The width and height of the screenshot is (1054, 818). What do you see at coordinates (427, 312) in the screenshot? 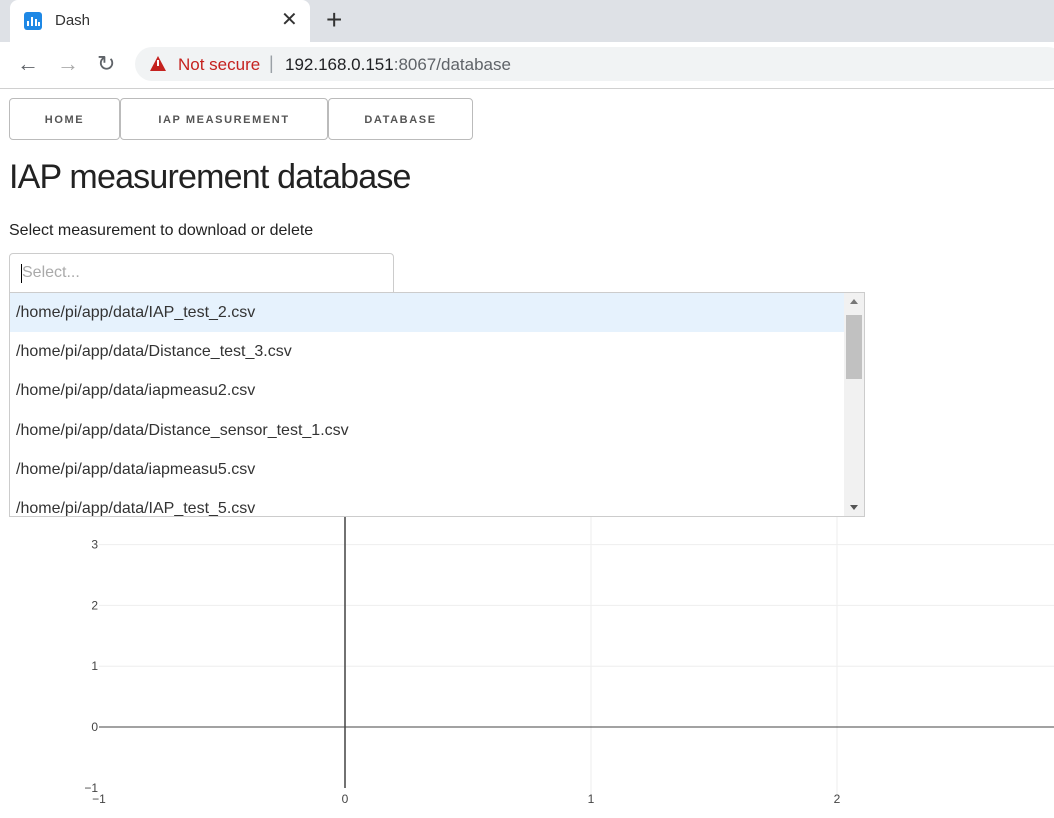
I see `dropdown-option: /home/pi/app/data/IAP_test_2.csv` at bounding box center [427, 312].